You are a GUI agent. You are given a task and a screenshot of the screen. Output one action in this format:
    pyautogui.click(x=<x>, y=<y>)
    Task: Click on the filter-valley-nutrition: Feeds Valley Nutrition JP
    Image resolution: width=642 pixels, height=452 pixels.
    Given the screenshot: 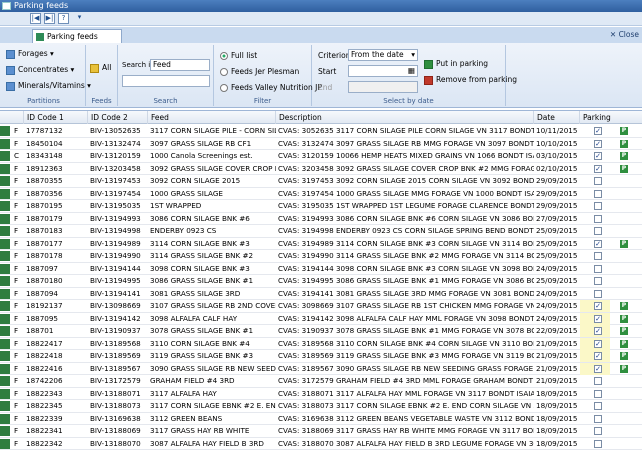 What is the action you would take?
    pyautogui.click(x=271, y=87)
    